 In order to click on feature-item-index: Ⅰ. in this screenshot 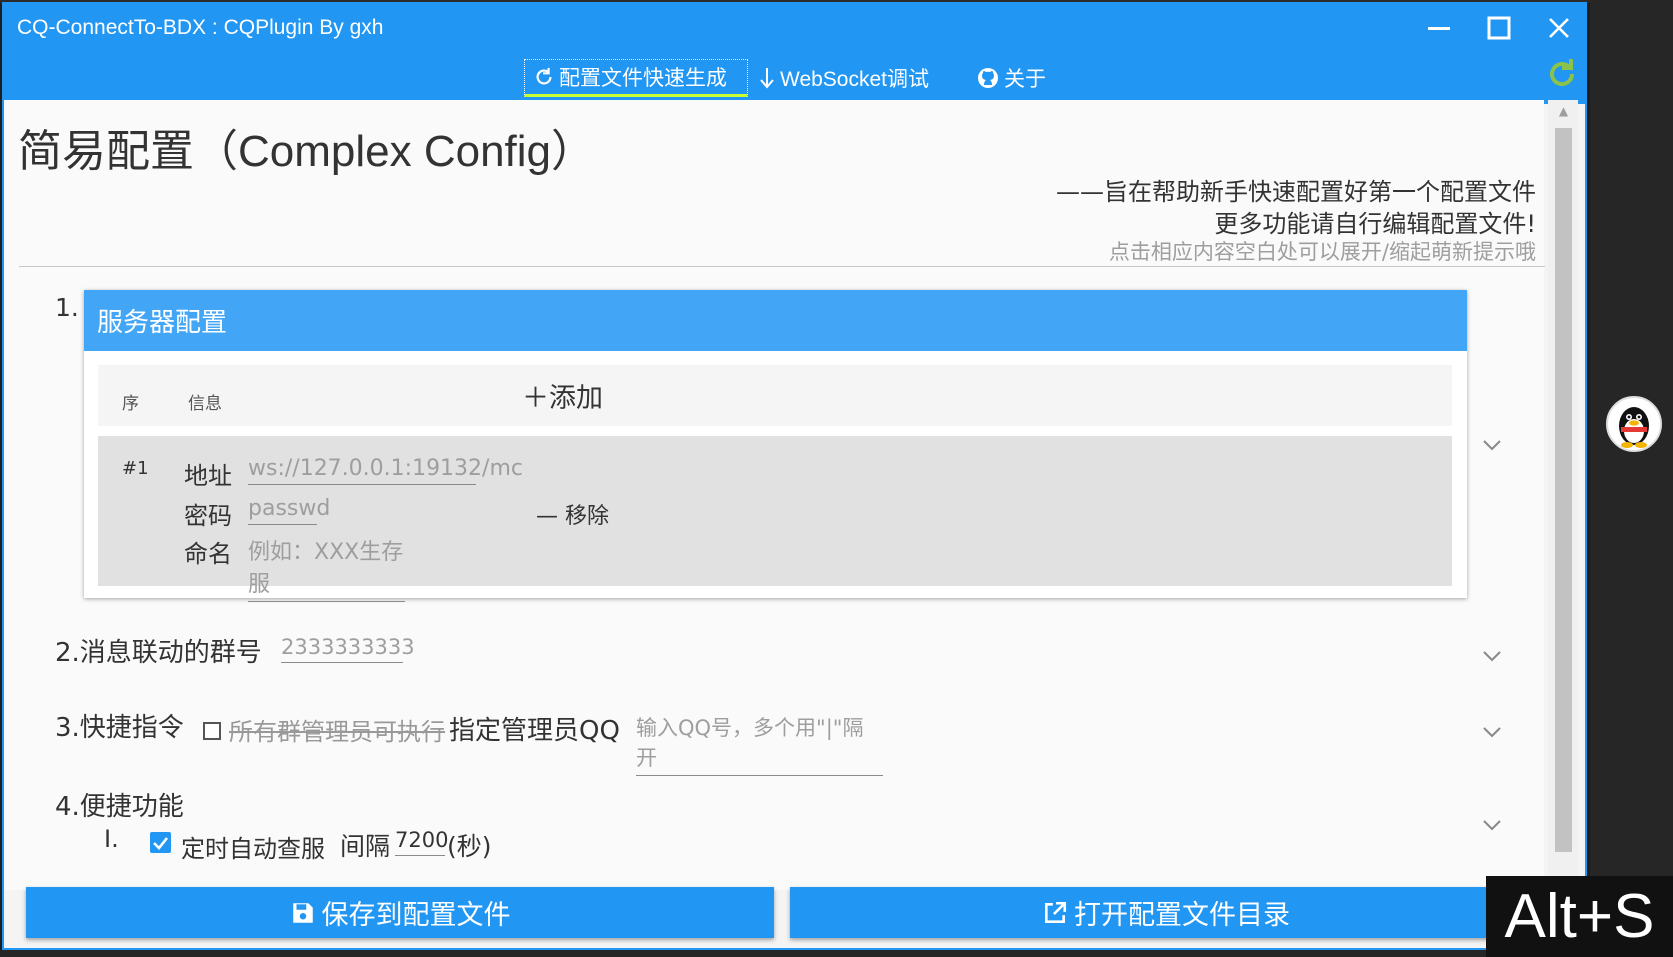, I will do `click(111, 839)`.